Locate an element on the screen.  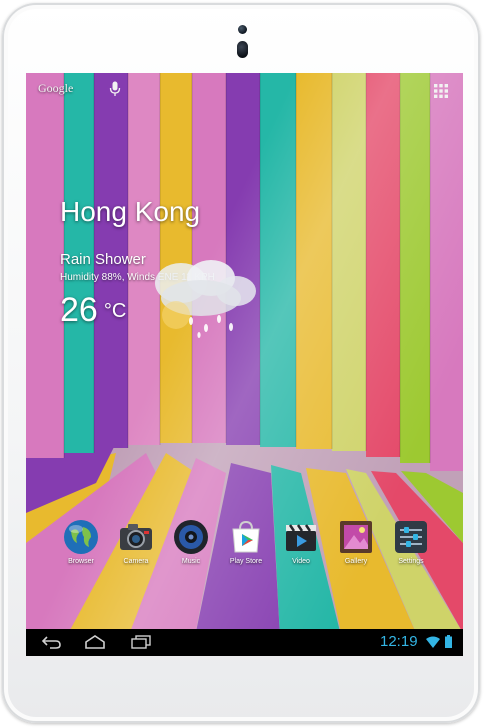
dock-app-music: Music is located at coordinates (191, 542).